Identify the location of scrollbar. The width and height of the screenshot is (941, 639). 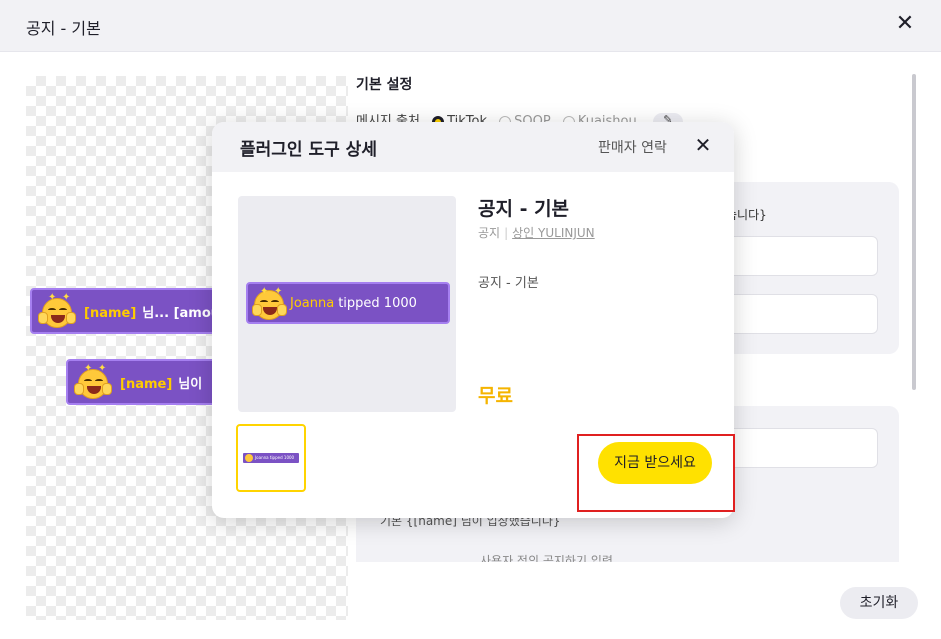
(914, 232).